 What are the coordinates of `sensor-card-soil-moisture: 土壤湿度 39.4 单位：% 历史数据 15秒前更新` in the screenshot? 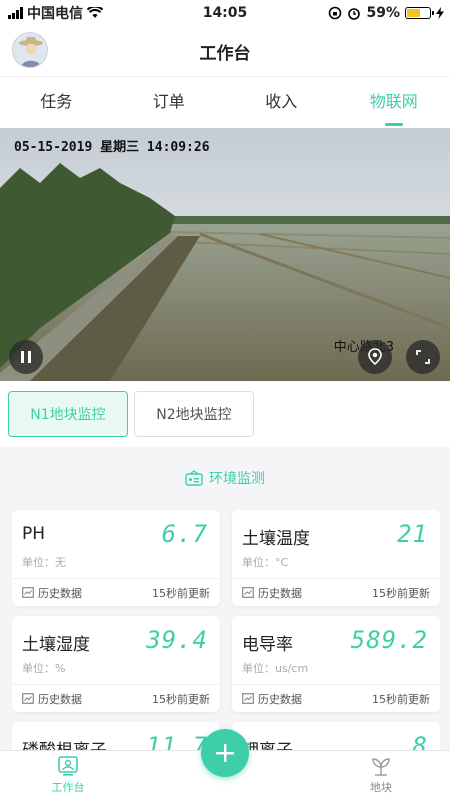 It's located at (116, 664).